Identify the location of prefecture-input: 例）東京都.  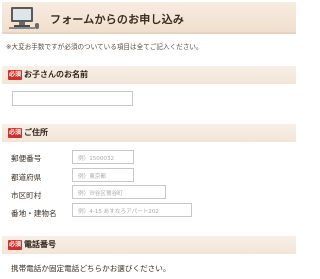
(103, 175).